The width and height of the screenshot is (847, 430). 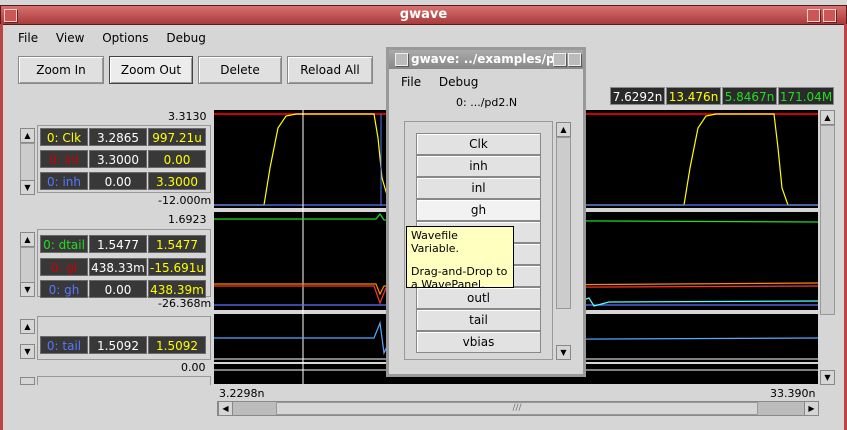 What do you see at coordinates (435, 242) in the screenshot?
I see `tooltip-line-1: Wavefile Variable.` at bounding box center [435, 242].